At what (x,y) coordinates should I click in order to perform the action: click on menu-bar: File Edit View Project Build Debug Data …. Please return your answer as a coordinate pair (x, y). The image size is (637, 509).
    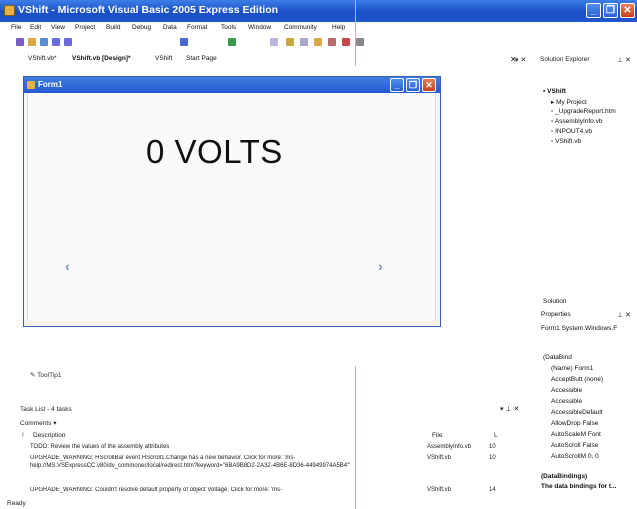
    Looking at the image, I should click on (318, 28).